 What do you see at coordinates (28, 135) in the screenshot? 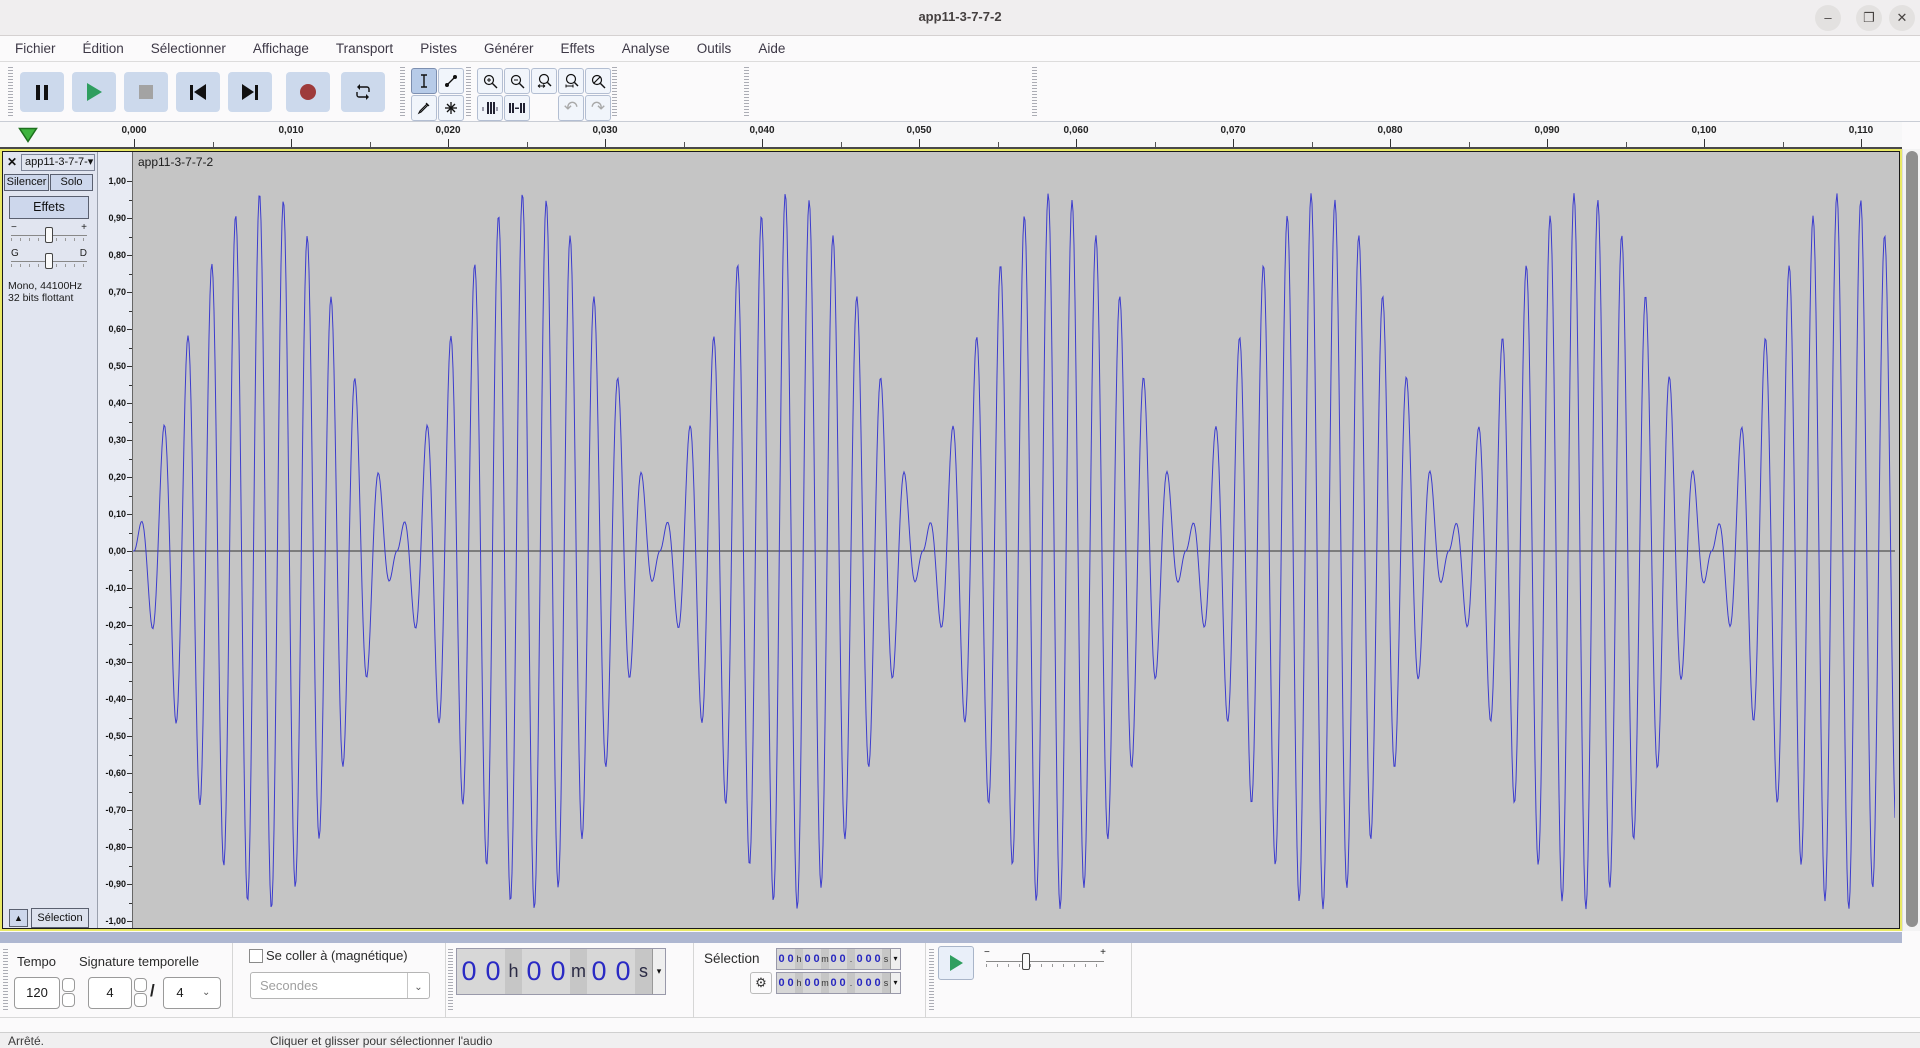
I see `pinned-play-head-icon` at bounding box center [28, 135].